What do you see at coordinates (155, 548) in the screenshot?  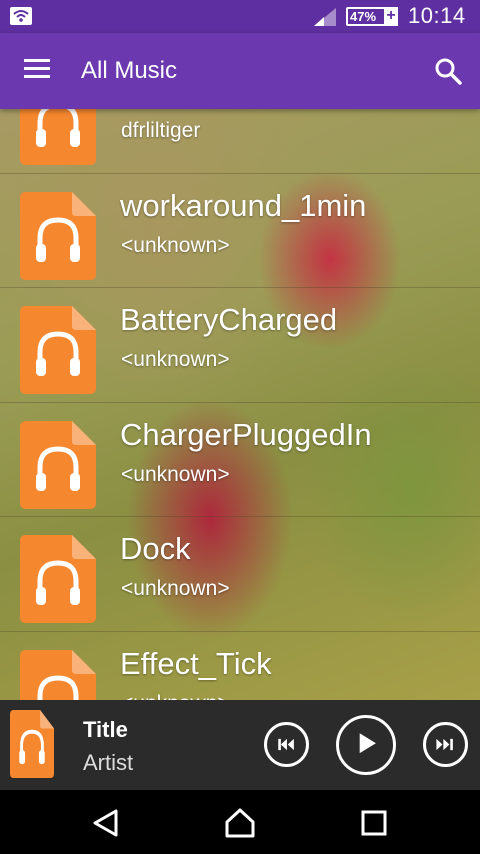 I see `song-title: Dock` at bounding box center [155, 548].